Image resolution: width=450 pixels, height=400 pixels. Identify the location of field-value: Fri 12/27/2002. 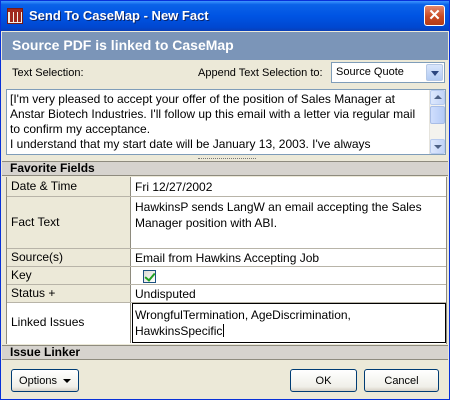
(174, 187).